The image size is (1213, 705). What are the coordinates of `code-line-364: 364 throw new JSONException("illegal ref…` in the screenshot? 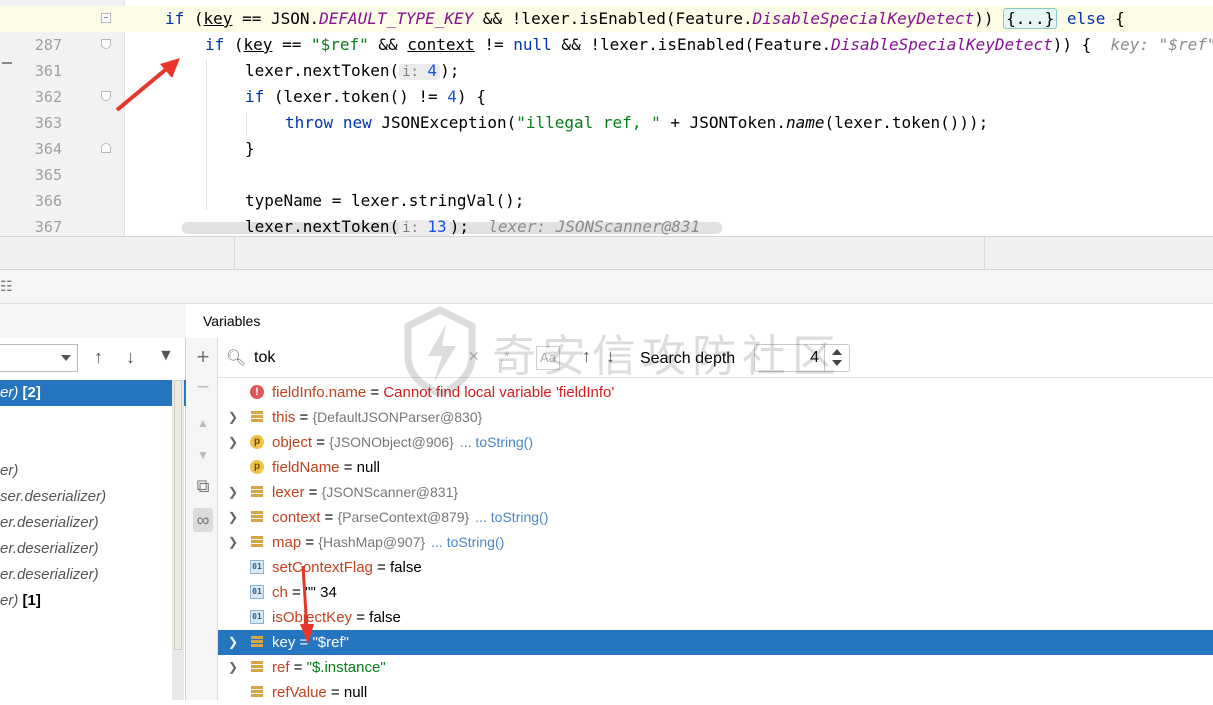 It's located at (606, 134).